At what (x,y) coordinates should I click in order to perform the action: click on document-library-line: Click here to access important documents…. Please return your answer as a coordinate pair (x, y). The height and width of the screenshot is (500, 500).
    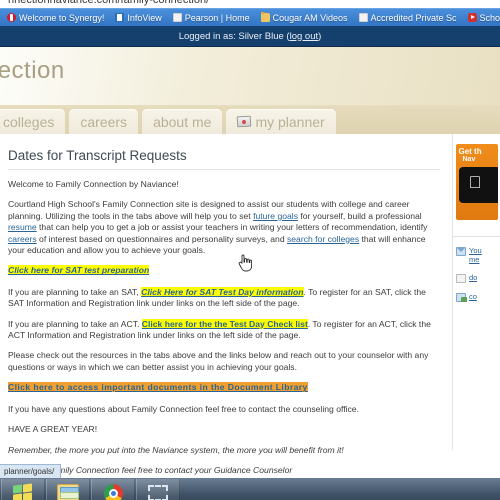
    Looking at the image, I should click on (224, 387).